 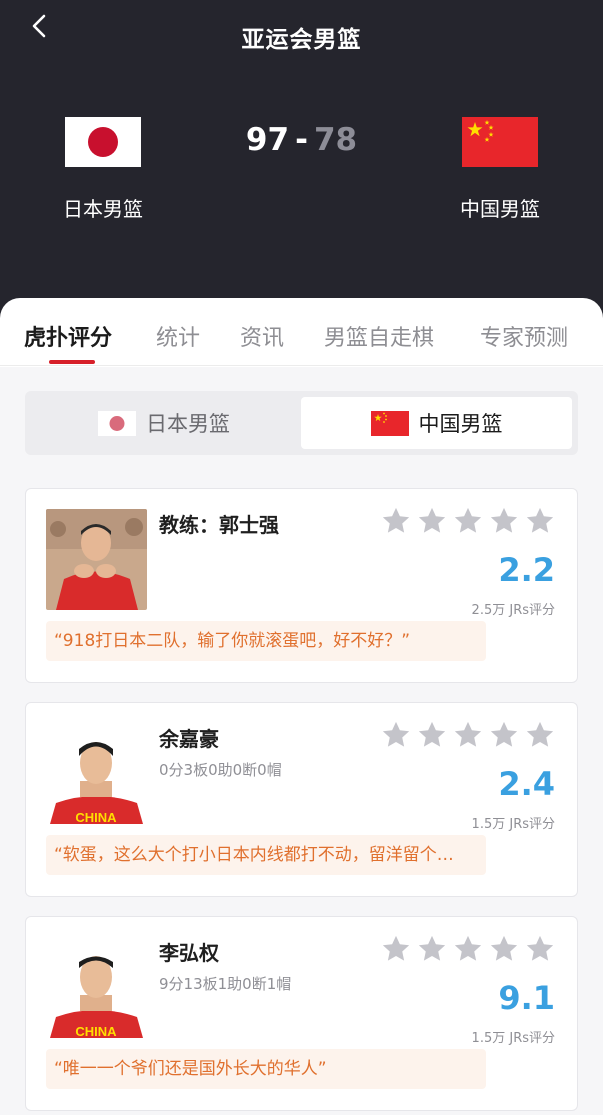 What do you see at coordinates (262, 336) in the screenshot?
I see `tab-news: 资讯` at bounding box center [262, 336].